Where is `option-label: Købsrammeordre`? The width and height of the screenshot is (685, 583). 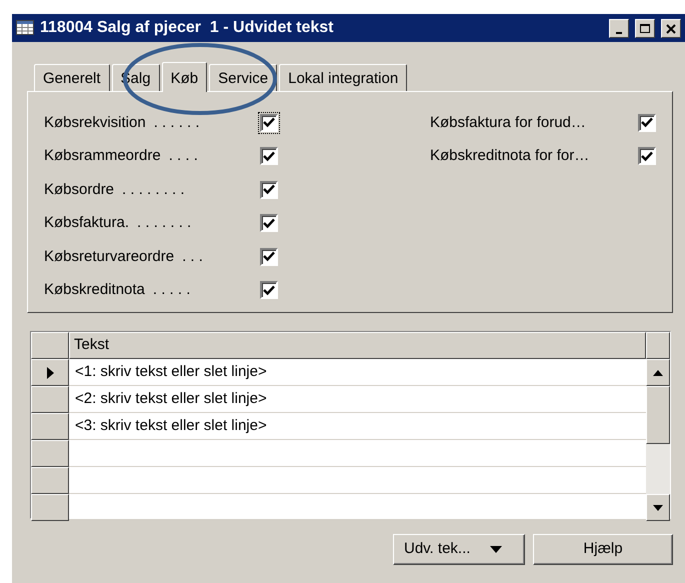 option-label: Købsrammeordre is located at coordinates (102, 155).